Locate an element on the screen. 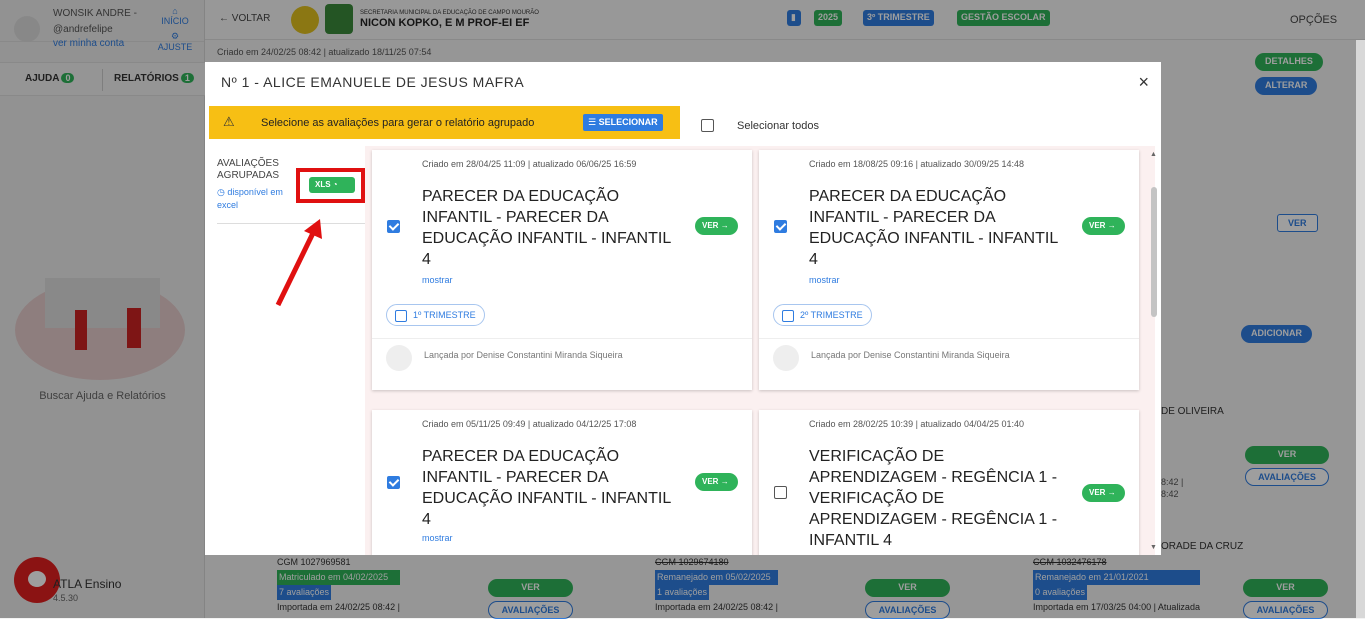 Image resolution: width=1365 pixels, height=619 pixels. grouped-subtitle-text: disponível em excel is located at coordinates (250, 198).